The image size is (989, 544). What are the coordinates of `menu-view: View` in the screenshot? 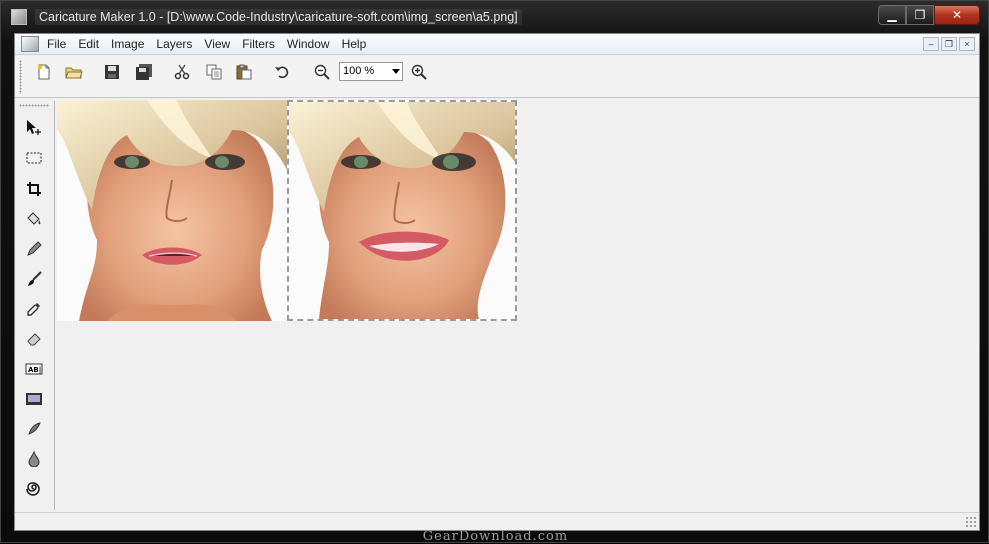 It's located at (219, 44).